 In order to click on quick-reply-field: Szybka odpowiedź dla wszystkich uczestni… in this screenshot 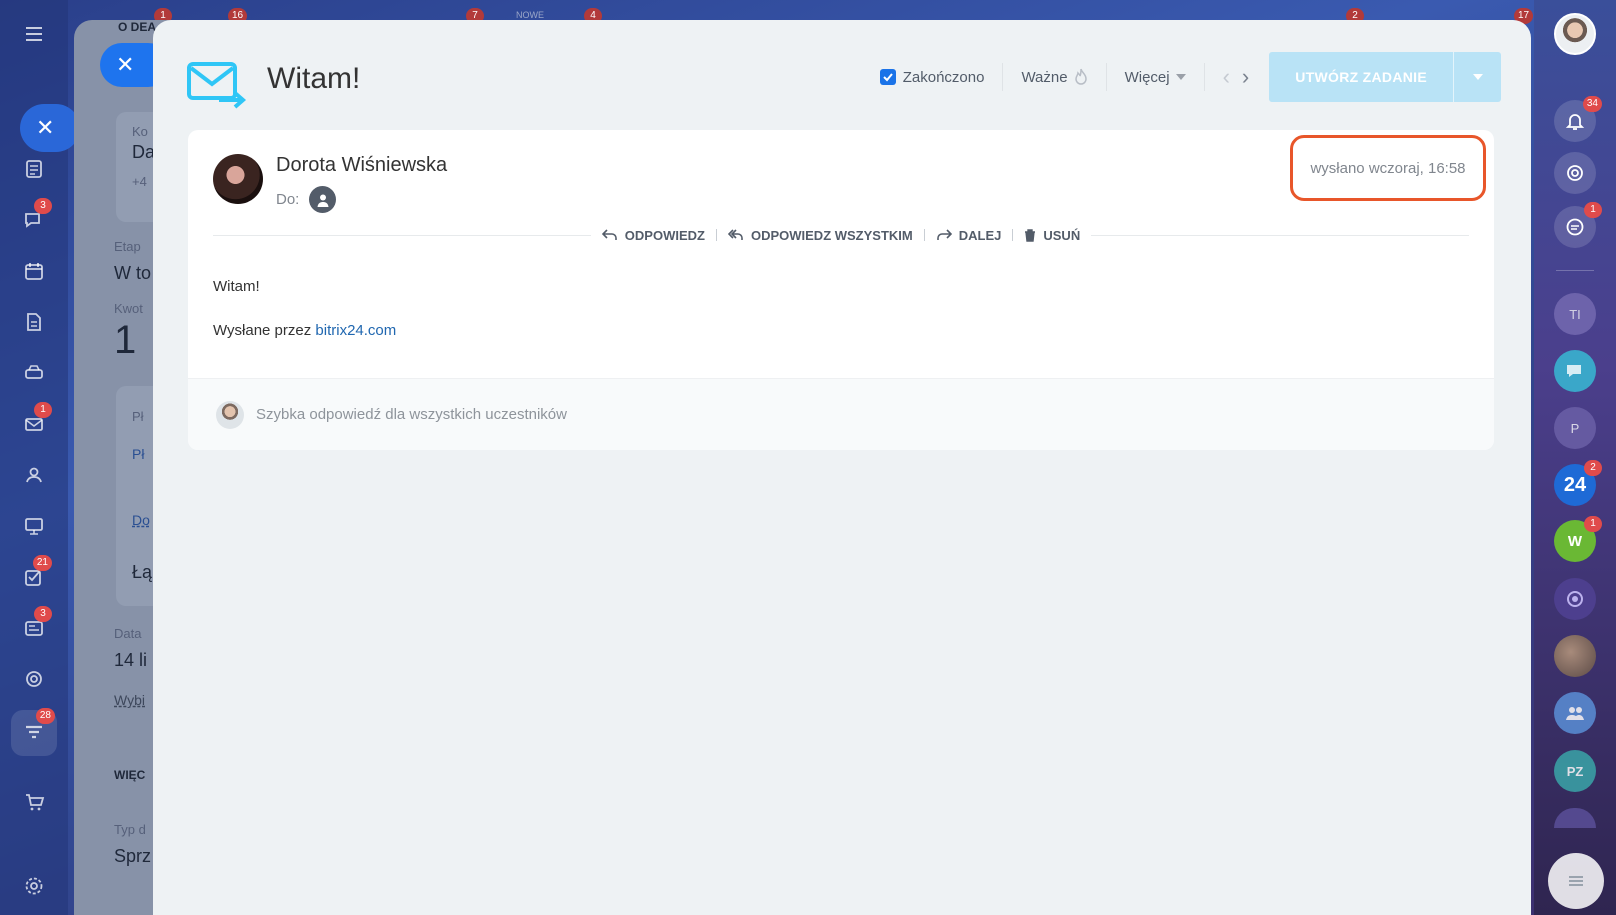, I will do `click(841, 414)`.